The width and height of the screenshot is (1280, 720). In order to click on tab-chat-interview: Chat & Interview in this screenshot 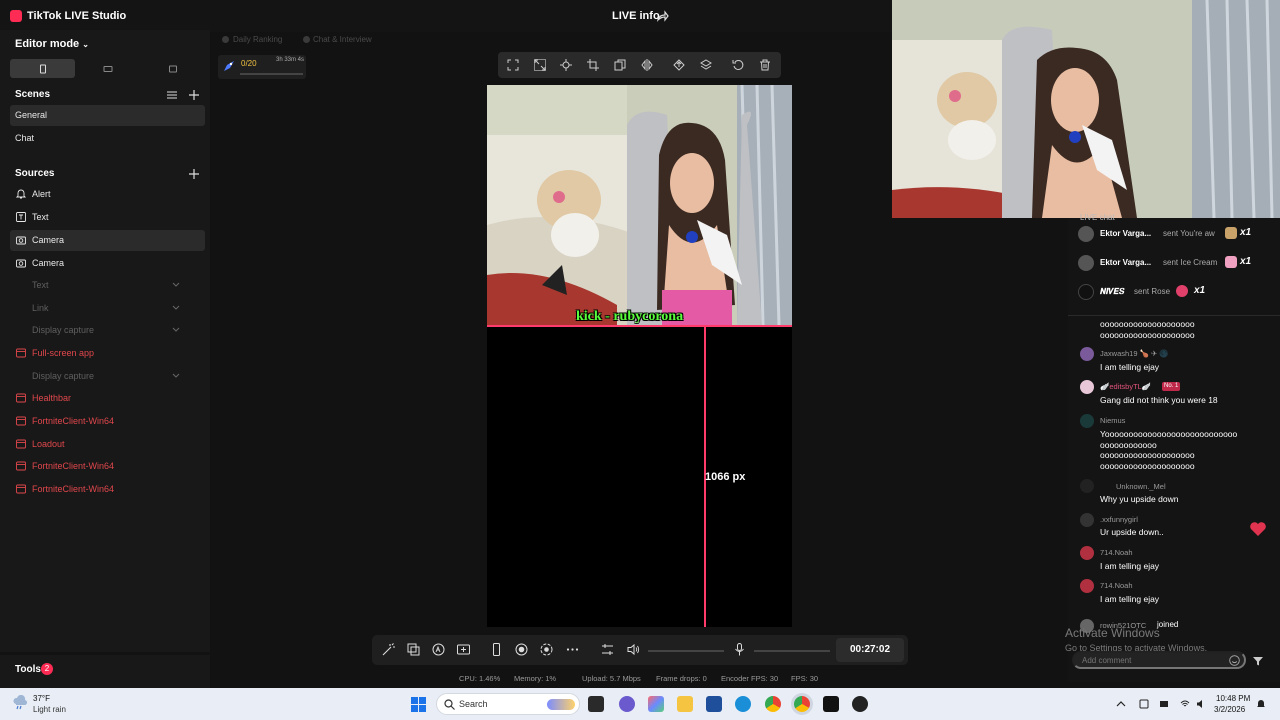, I will do `click(342, 39)`.